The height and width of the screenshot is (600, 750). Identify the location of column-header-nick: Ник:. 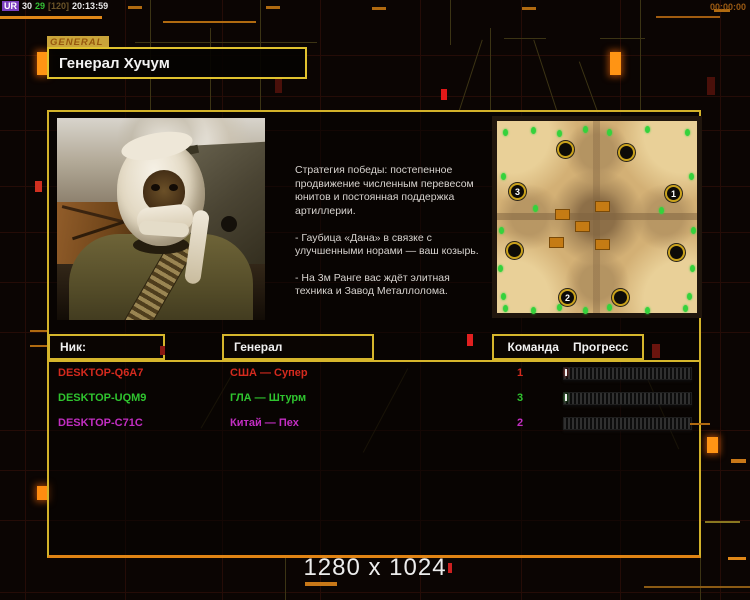
(106, 347).